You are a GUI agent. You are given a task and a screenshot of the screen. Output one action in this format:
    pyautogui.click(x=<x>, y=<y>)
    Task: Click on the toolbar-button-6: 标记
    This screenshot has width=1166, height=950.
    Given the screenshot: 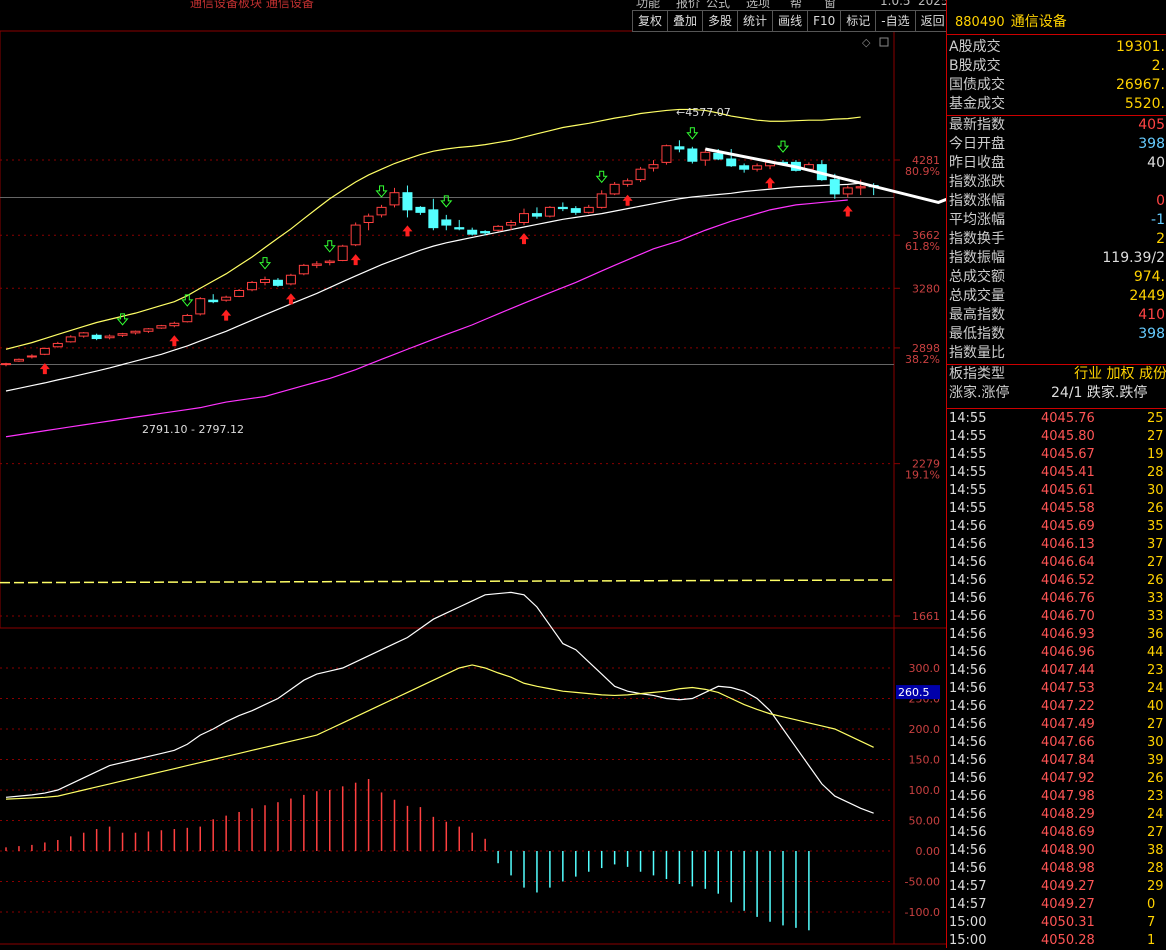 What is the action you would take?
    pyautogui.click(x=859, y=21)
    